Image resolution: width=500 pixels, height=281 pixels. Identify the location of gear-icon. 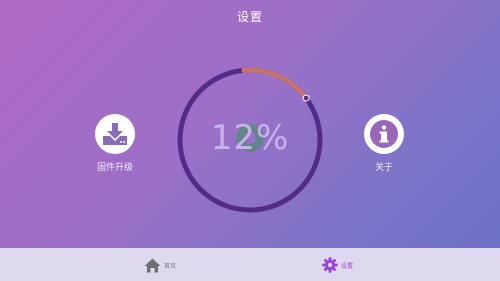
(330, 265).